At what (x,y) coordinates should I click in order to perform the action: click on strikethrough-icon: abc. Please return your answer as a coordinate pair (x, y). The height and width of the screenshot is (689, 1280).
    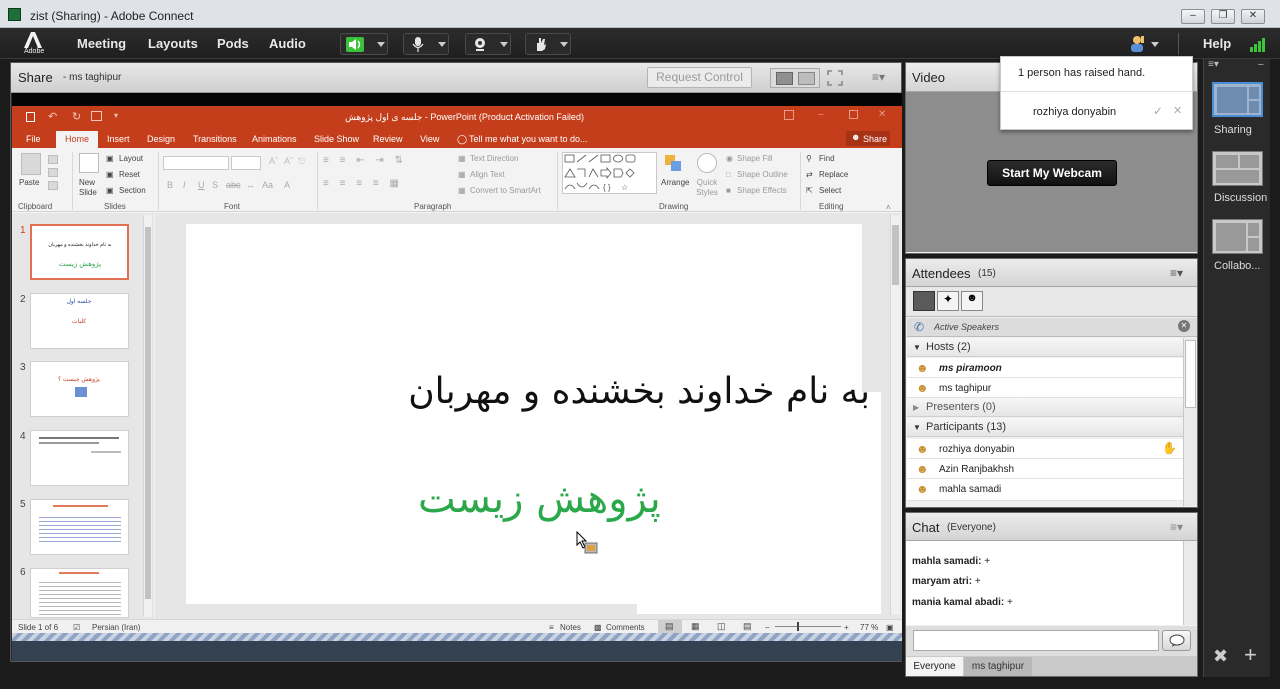
    Looking at the image, I should click on (233, 185).